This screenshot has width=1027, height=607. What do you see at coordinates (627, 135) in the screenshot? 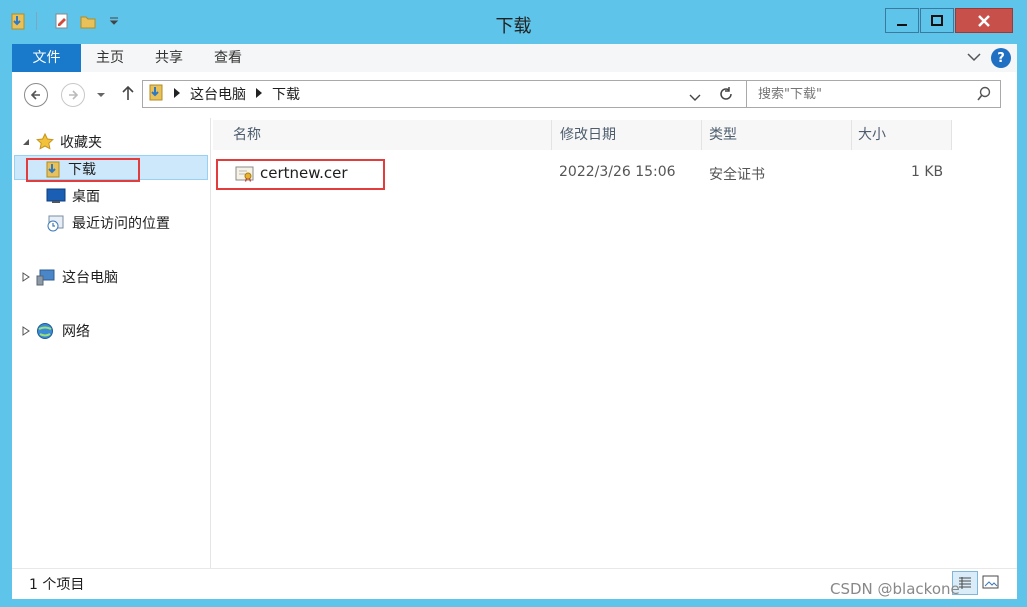
I see `column-header-modified: 修改日期` at bounding box center [627, 135].